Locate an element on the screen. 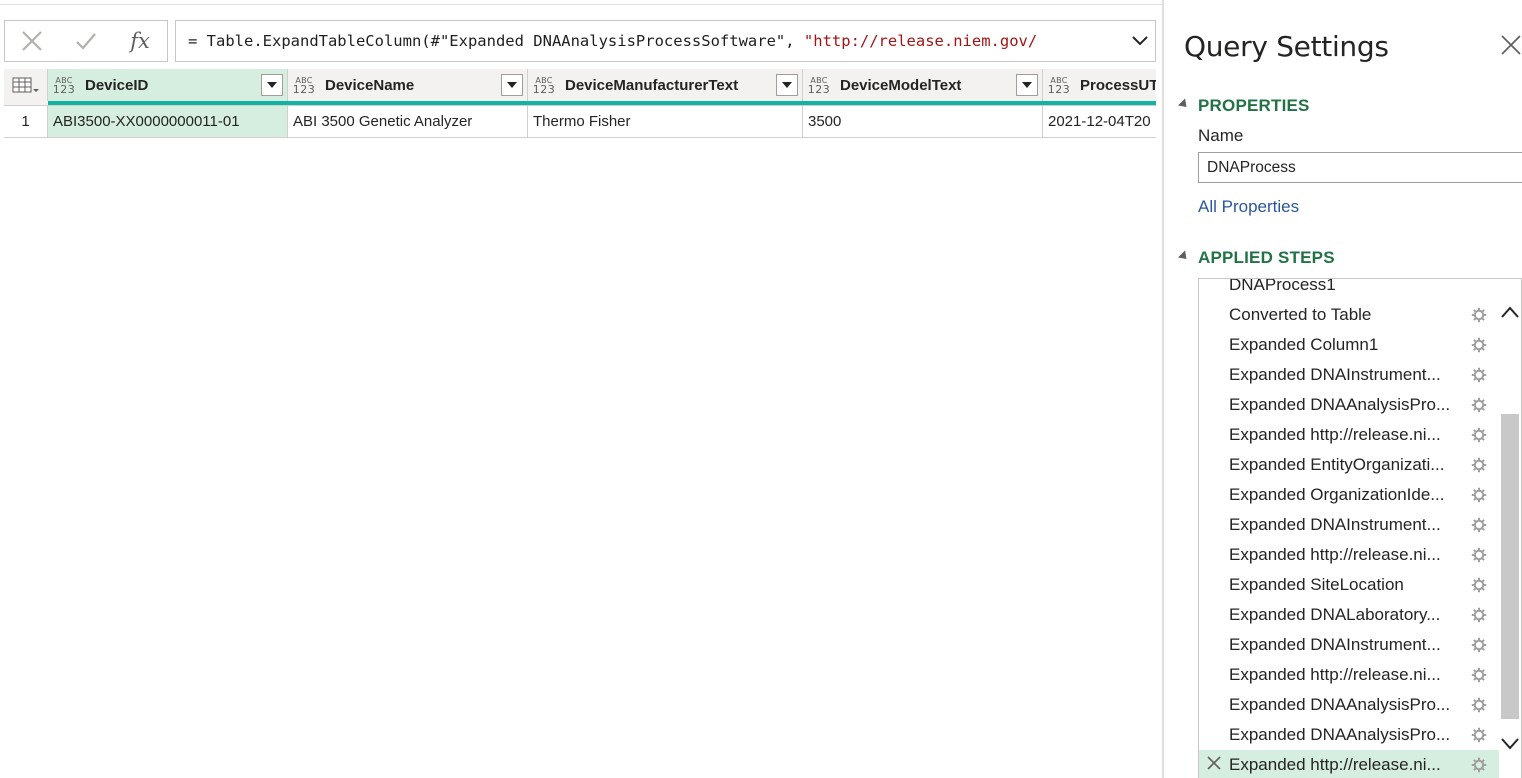  fx-icon: fx is located at coordinates (140, 41).